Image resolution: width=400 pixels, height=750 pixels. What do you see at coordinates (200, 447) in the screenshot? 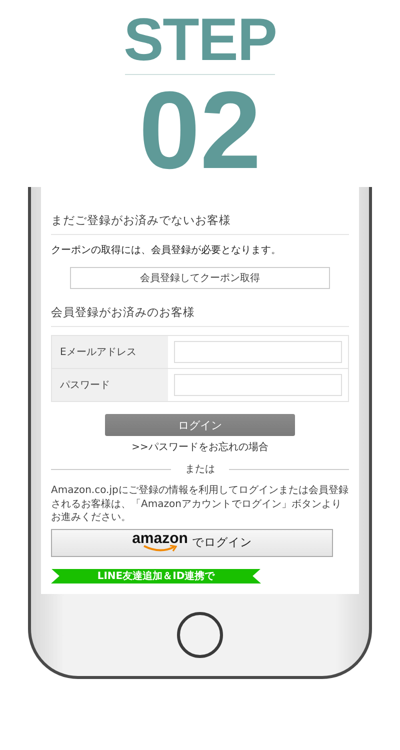
I see `forgot-password-link: >>パスワードをお忘れの場合` at bounding box center [200, 447].